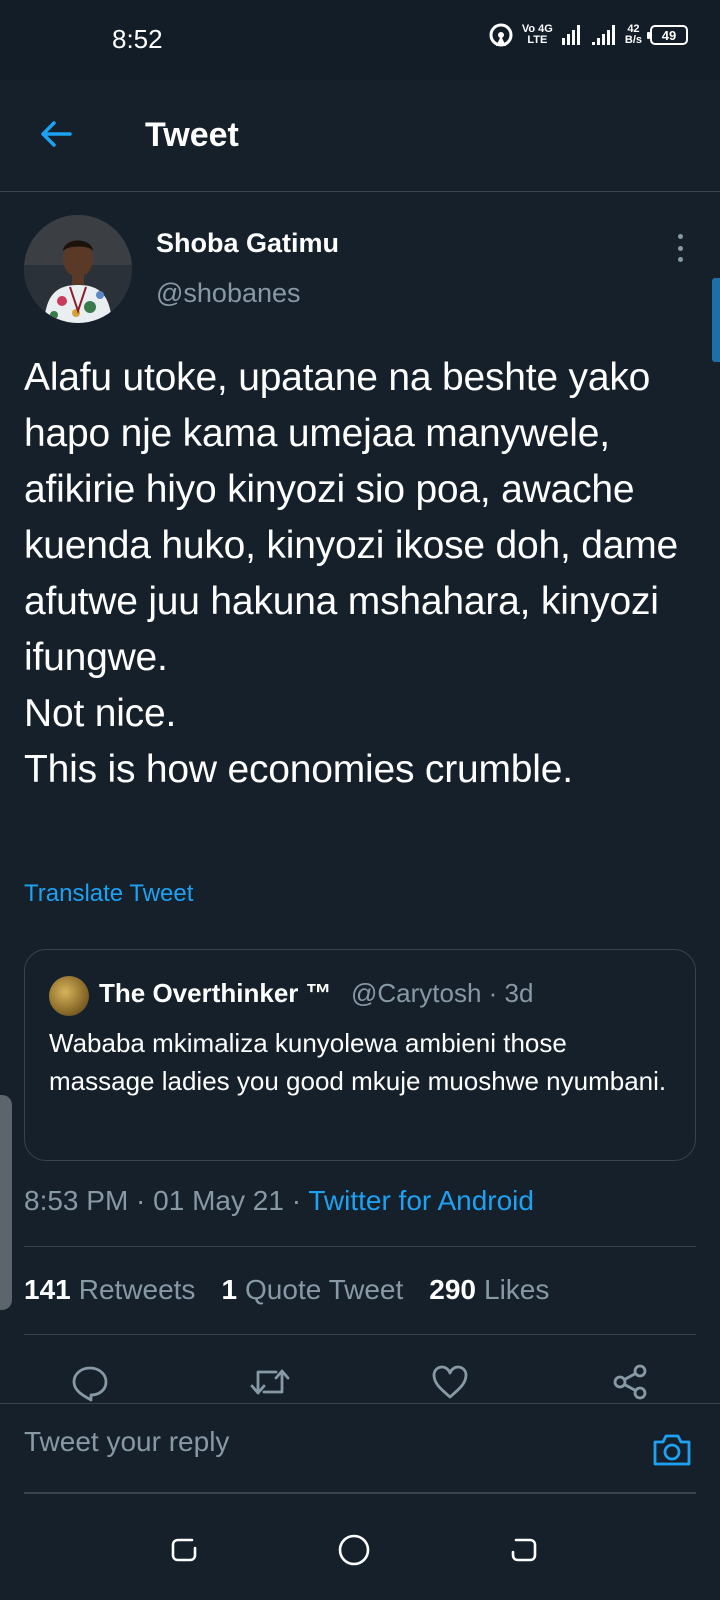 This screenshot has height=1600, width=720. What do you see at coordinates (537, 34) in the screenshot?
I see `network-type: Vo 4G LTE` at bounding box center [537, 34].